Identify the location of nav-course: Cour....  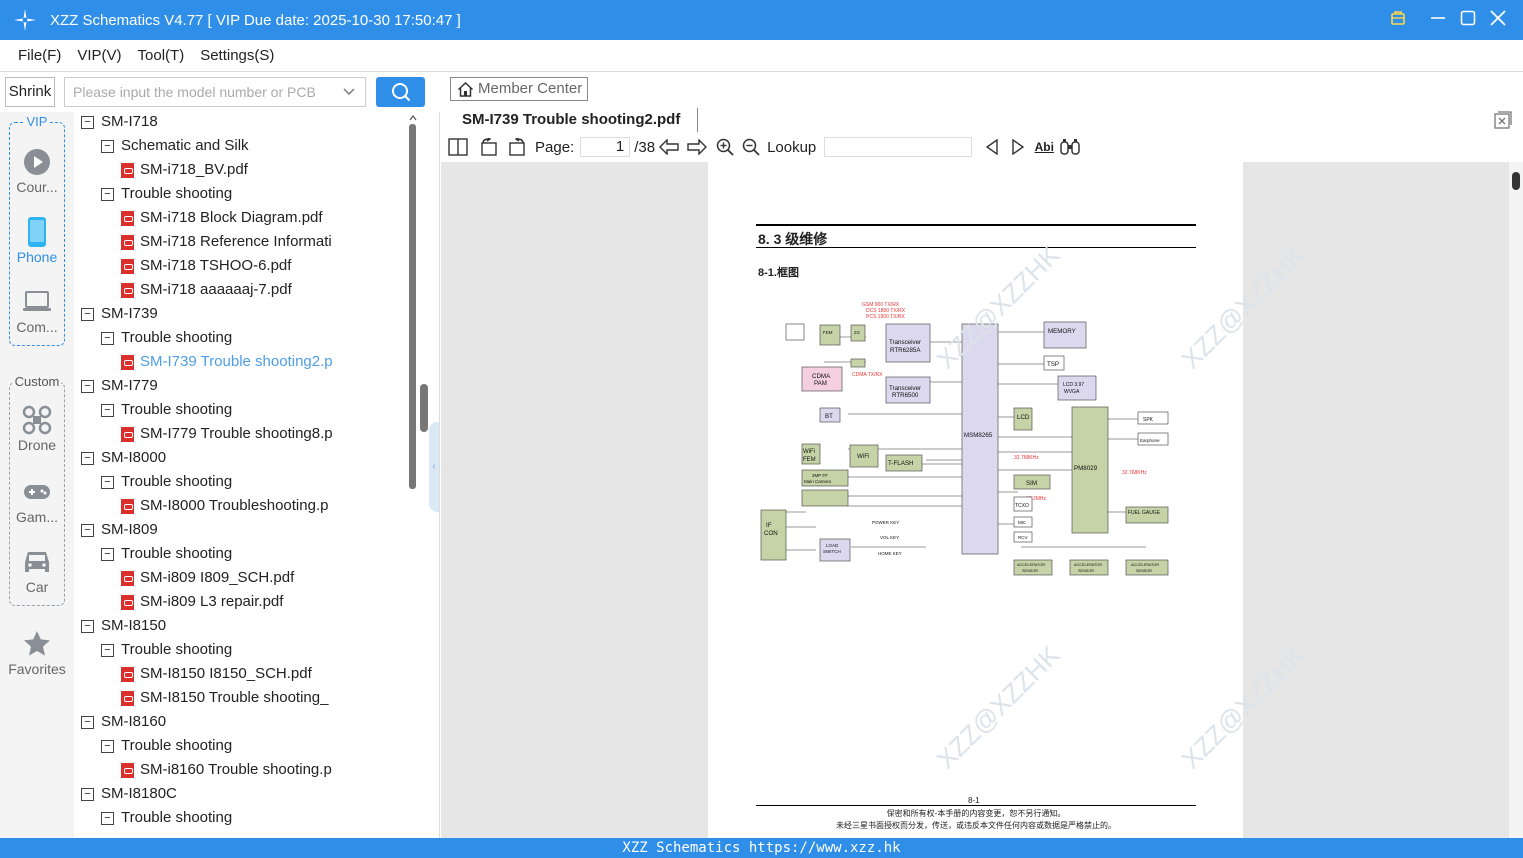
(37, 170).